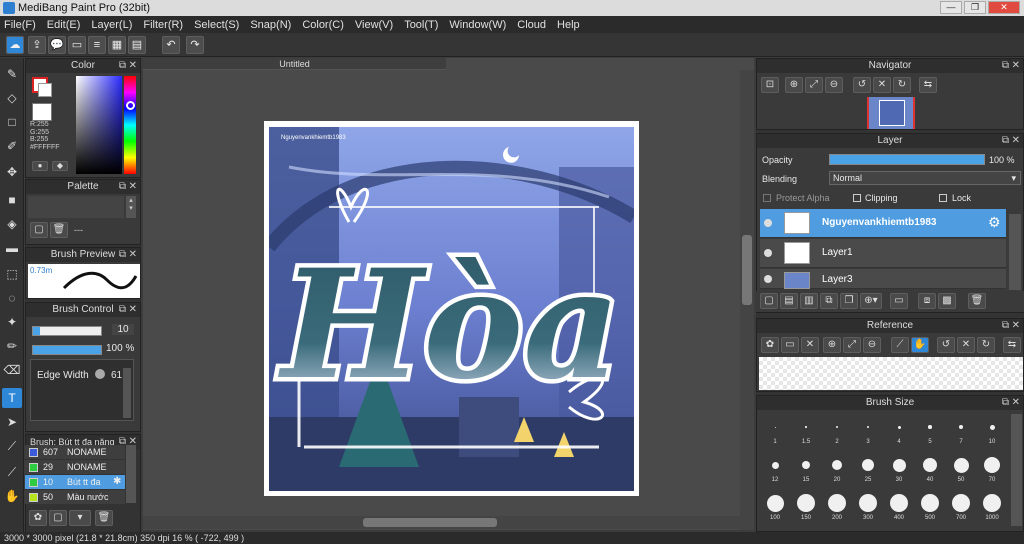  What do you see at coordinates (891, 373) in the screenshot?
I see `reference-canvas` at bounding box center [891, 373].